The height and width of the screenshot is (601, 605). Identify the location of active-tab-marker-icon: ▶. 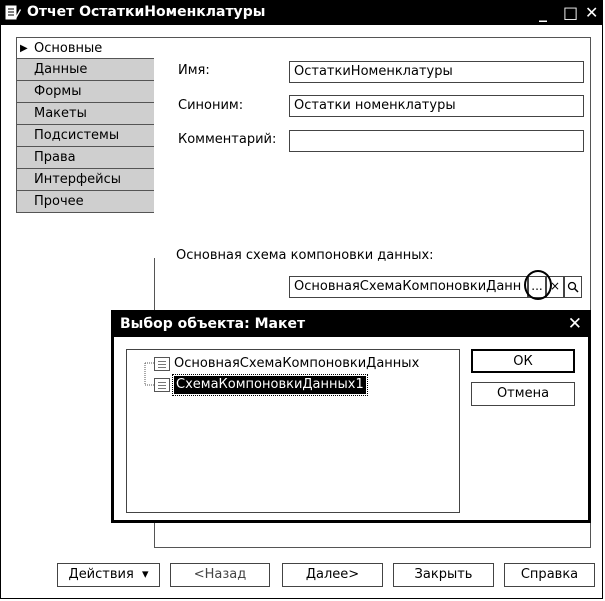
(24, 48).